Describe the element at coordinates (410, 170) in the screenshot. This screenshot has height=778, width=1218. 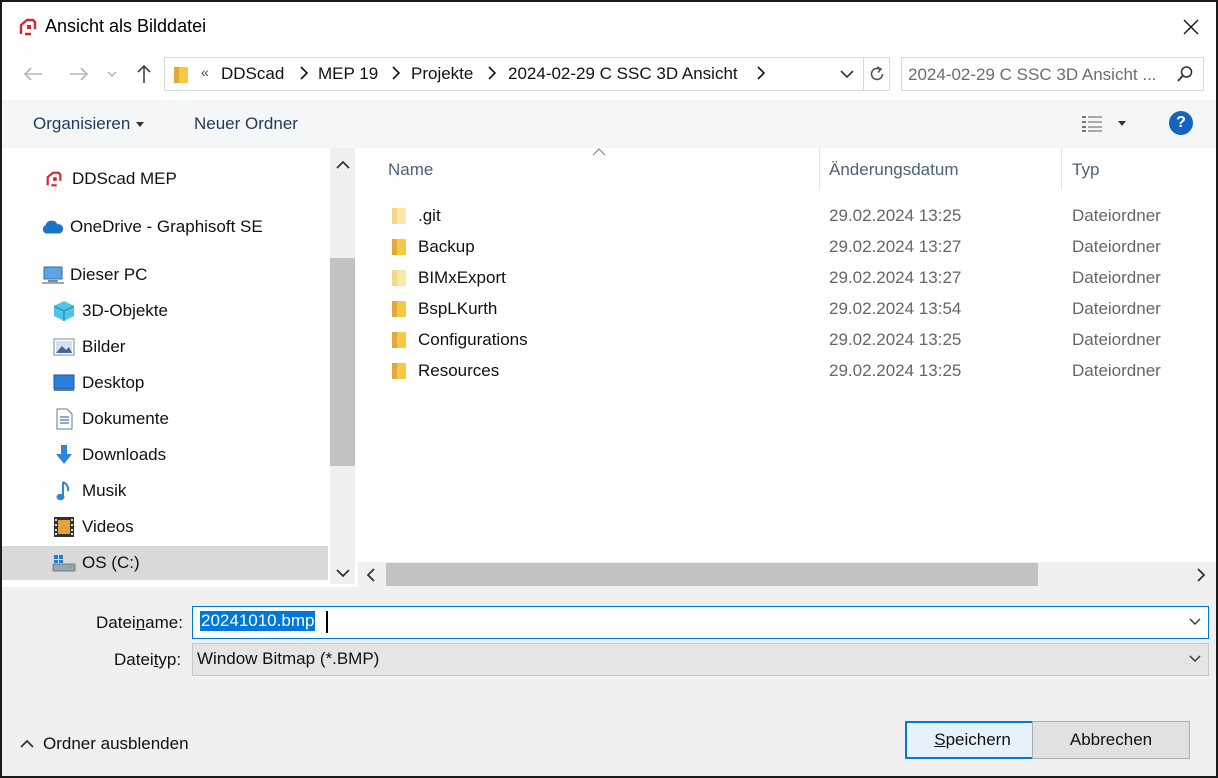
I see `column-header-name: Name` at that location.